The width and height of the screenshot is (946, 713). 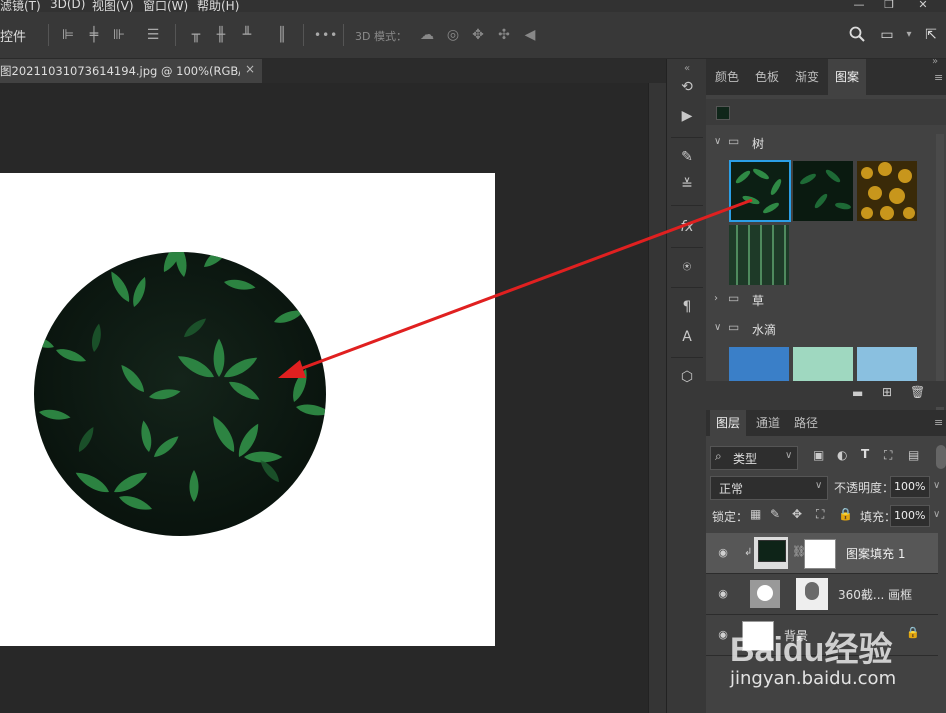 What do you see at coordinates (687, 185) in the screenshot?
I see `adjustments-icon: ≚` at bounding box center [687, 185].